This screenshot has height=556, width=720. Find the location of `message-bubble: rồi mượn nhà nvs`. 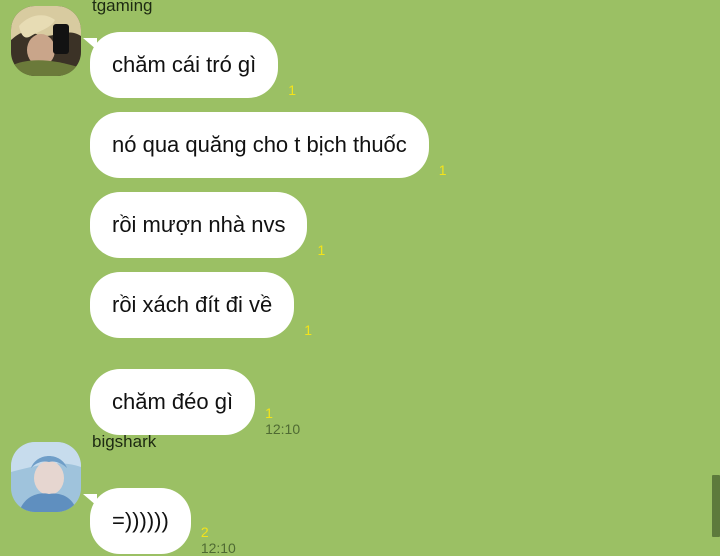

message-bubble: rồi mượn nhà nvs is located at coordinates (199, 225).